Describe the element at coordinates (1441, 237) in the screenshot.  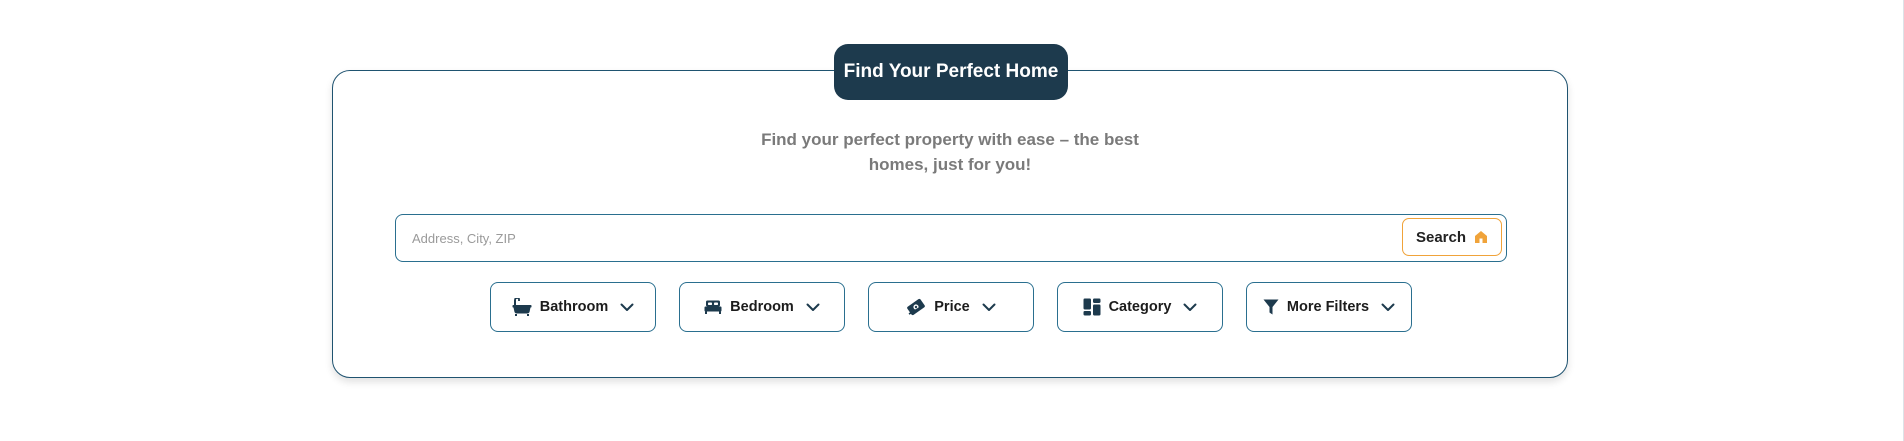
I see `search-button-label: Search` at that location.